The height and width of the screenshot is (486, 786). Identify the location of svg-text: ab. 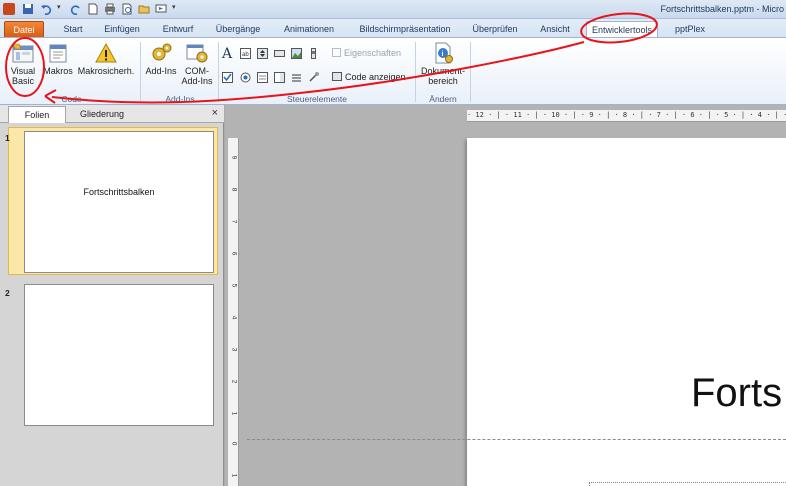
(245, 55).